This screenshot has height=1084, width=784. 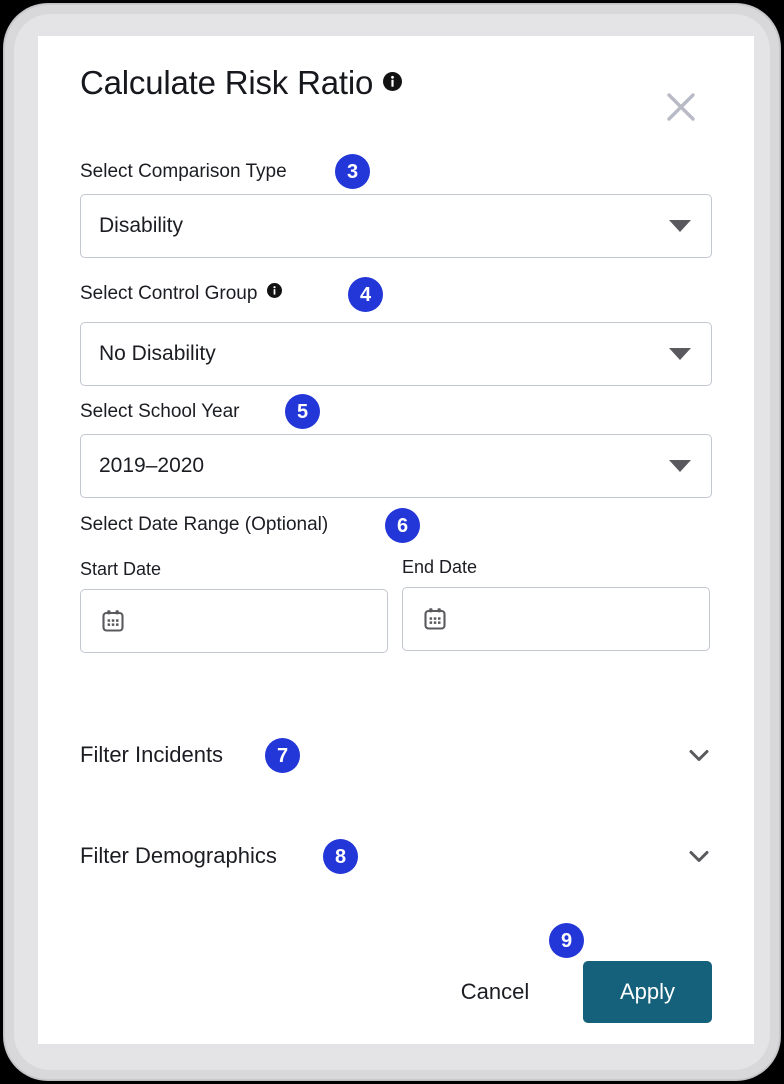 I want to click on comparison-type-value: Disability, so click(x=141, y=225).